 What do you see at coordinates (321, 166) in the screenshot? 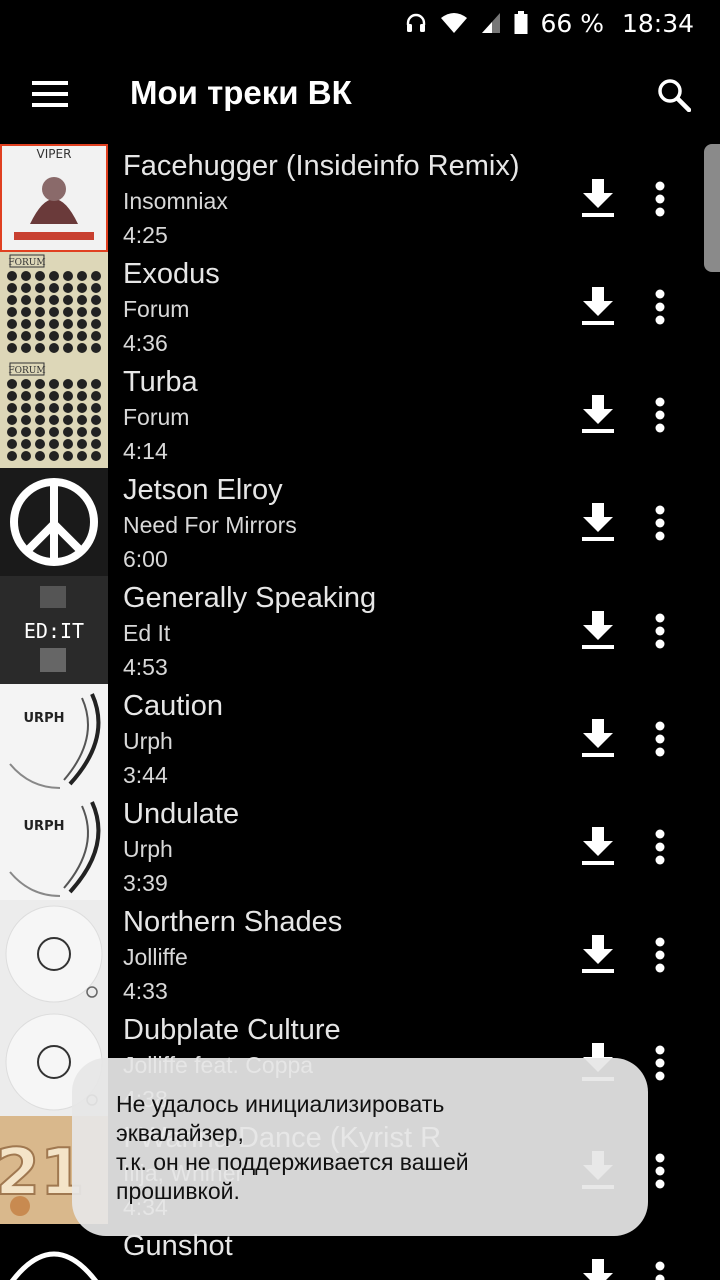
I see `track-title: Facehugger (Insideinfo Remix)` at bounding box center [321, 166].